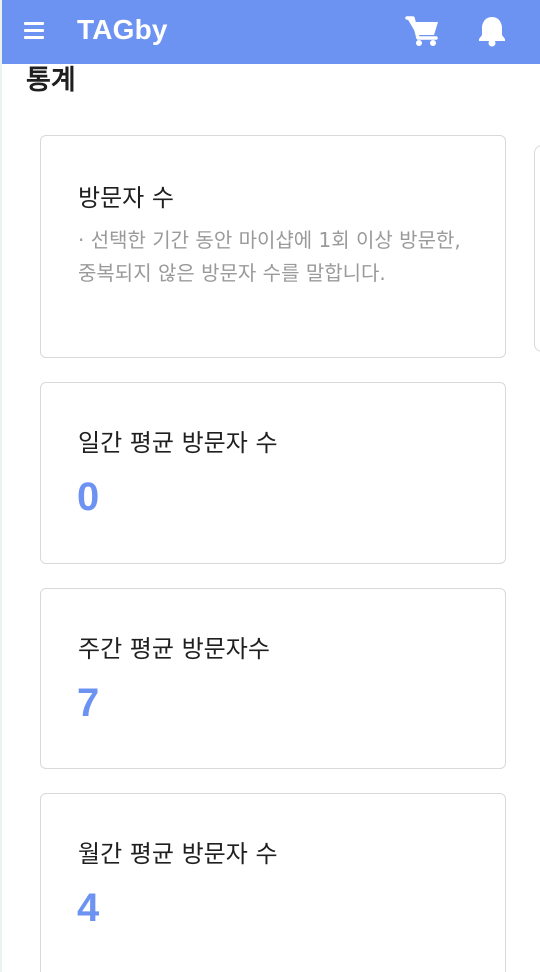 The image size is (540, 972). Describe the element at coordinates (122, 30) in the screenshot. I see `brand-title: TAGby` at that location.